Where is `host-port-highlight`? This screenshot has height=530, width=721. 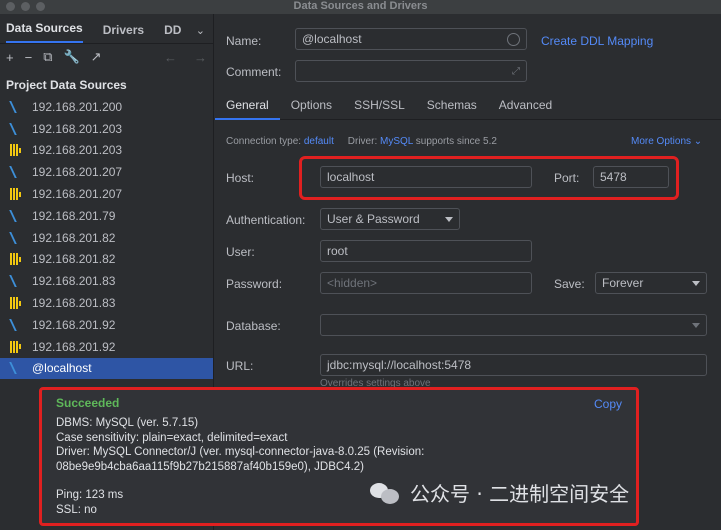 host-port-highlight is located at coordinates (489, 178).